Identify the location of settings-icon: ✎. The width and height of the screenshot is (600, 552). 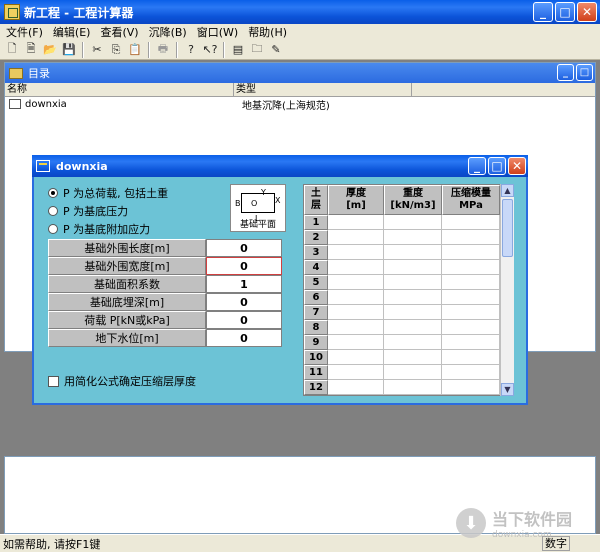
(276, 50).